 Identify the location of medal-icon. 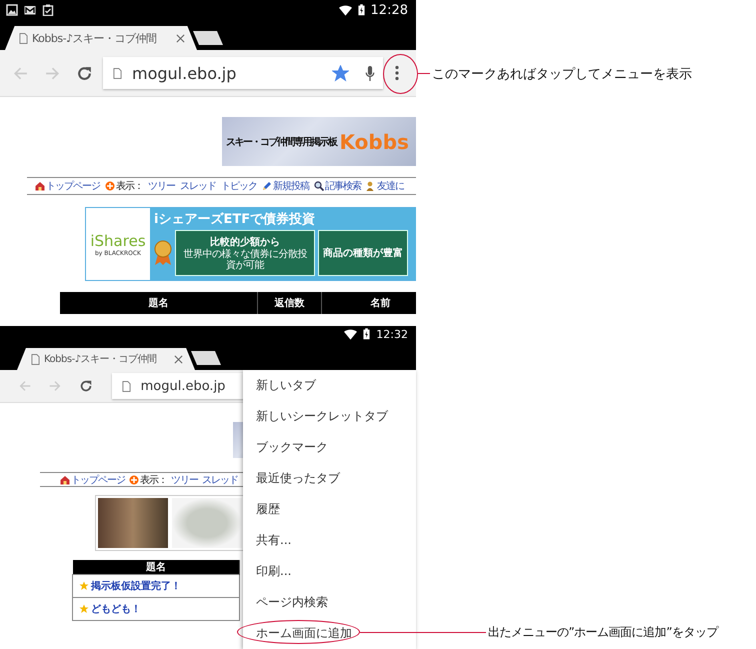
(163, 253).